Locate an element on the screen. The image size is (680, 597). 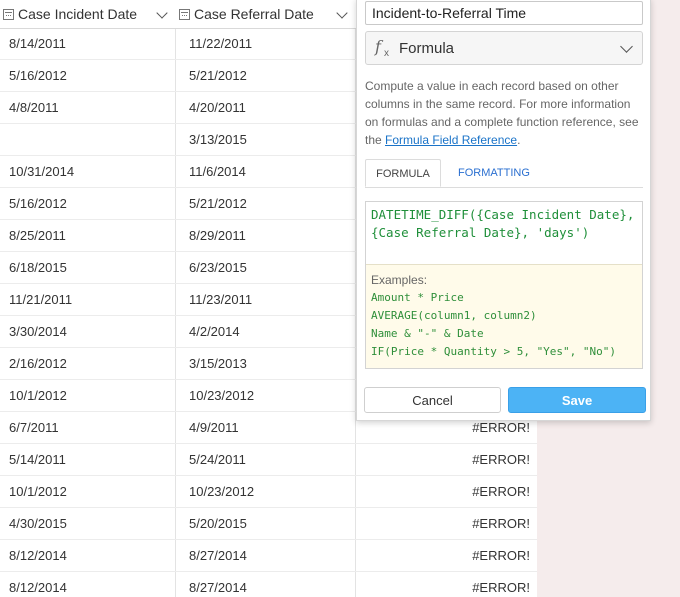
field-name-input is located at coordinates (504, 13).